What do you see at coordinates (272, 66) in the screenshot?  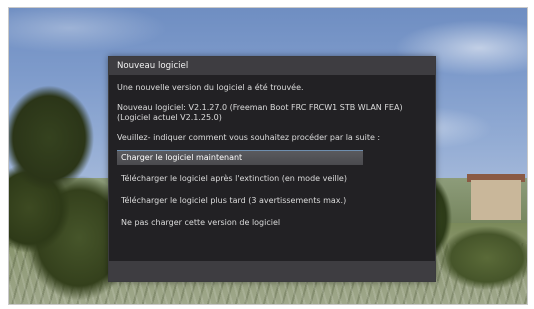 I see `dialog-title-bar: Nouveau logiciel` at bounding box center [272, 66].